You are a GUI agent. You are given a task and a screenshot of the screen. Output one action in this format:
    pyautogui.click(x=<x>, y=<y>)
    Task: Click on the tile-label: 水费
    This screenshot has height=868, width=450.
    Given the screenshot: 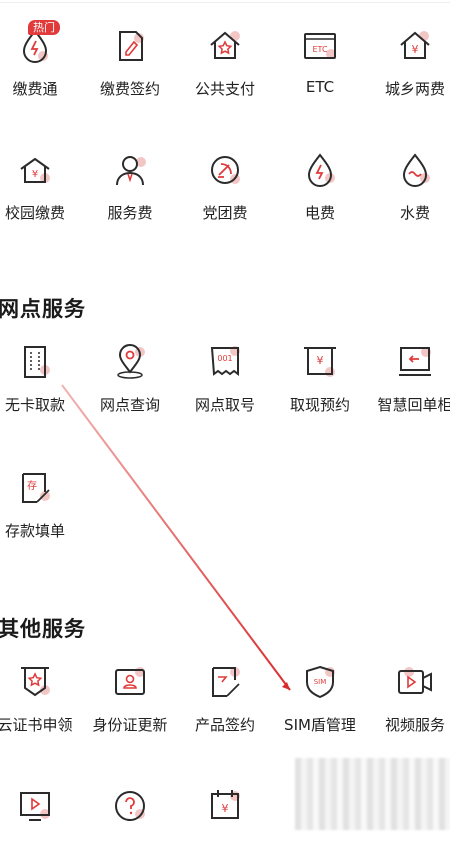 What is the action you would take?
    pyautogui.click(x=414, y=213)
    